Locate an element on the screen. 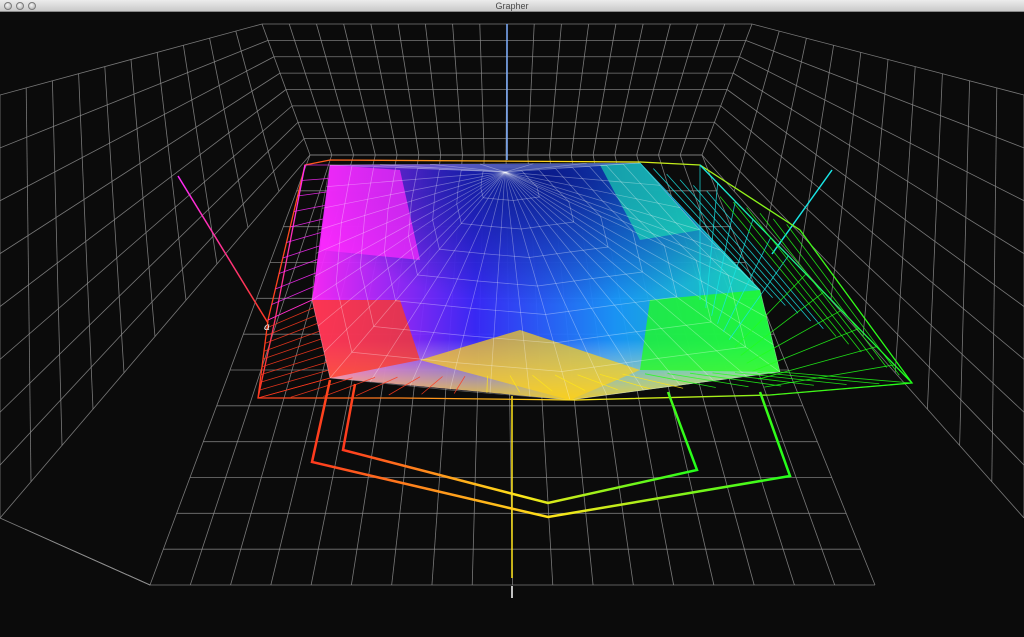 The height and width of the screenshot is (637, 1024). axis-label: a is located at coordinates (267, 327).